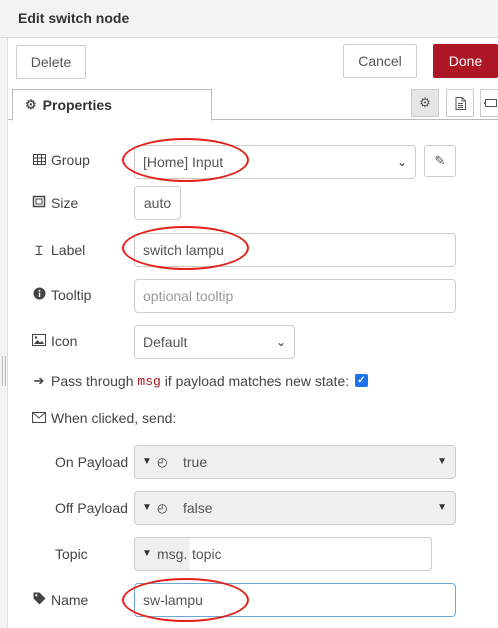 The height and width of the screenshot is (628, 498). Describe the element at coordinates (295, 250) in the screenshot. I see `label-input: switch lampu` at that location.